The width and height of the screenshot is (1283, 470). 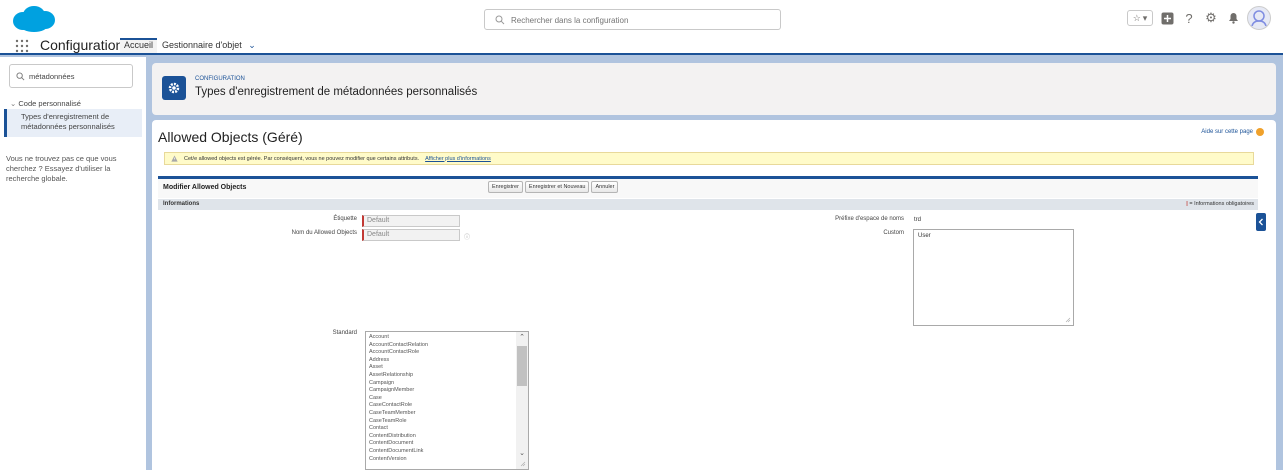 What do you see at coordinates (344, 333) in the screenshot?
I see `standard-field-label: Standard` at bounding box center [344, 333].